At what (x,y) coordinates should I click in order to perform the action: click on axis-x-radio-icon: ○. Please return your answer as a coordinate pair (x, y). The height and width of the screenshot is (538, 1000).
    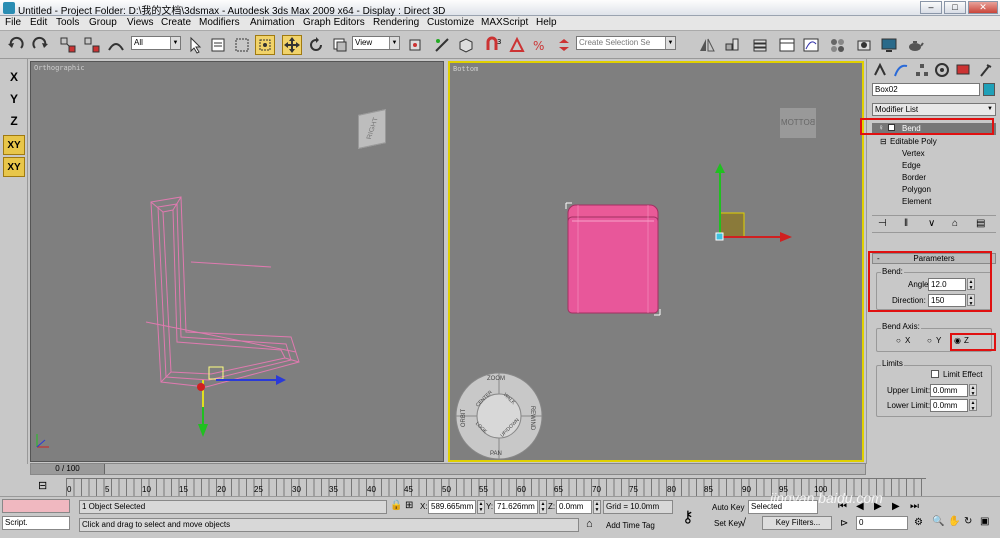
    Looking at the image, I should click on (898, 340).